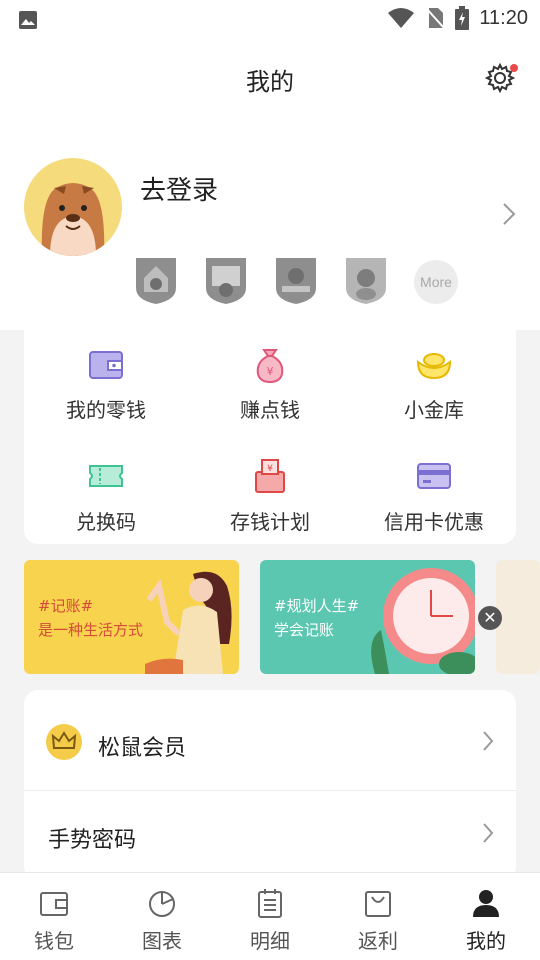 This screenshot has width=540, height=960. I want to click on banner-line: #规划人生#, so click(317, 606).